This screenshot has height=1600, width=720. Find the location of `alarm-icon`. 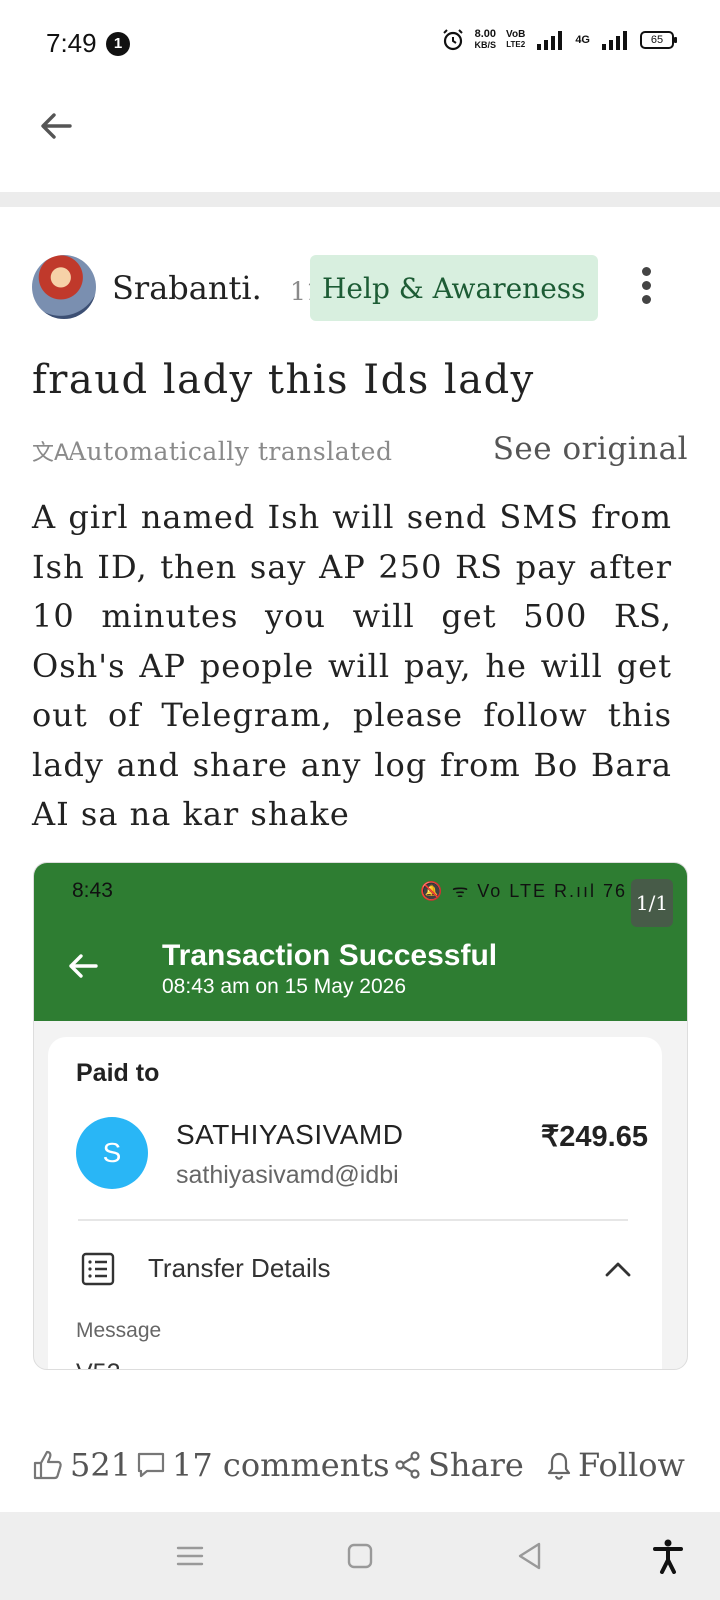

alarm-icon is located at coordinates (452, 40).